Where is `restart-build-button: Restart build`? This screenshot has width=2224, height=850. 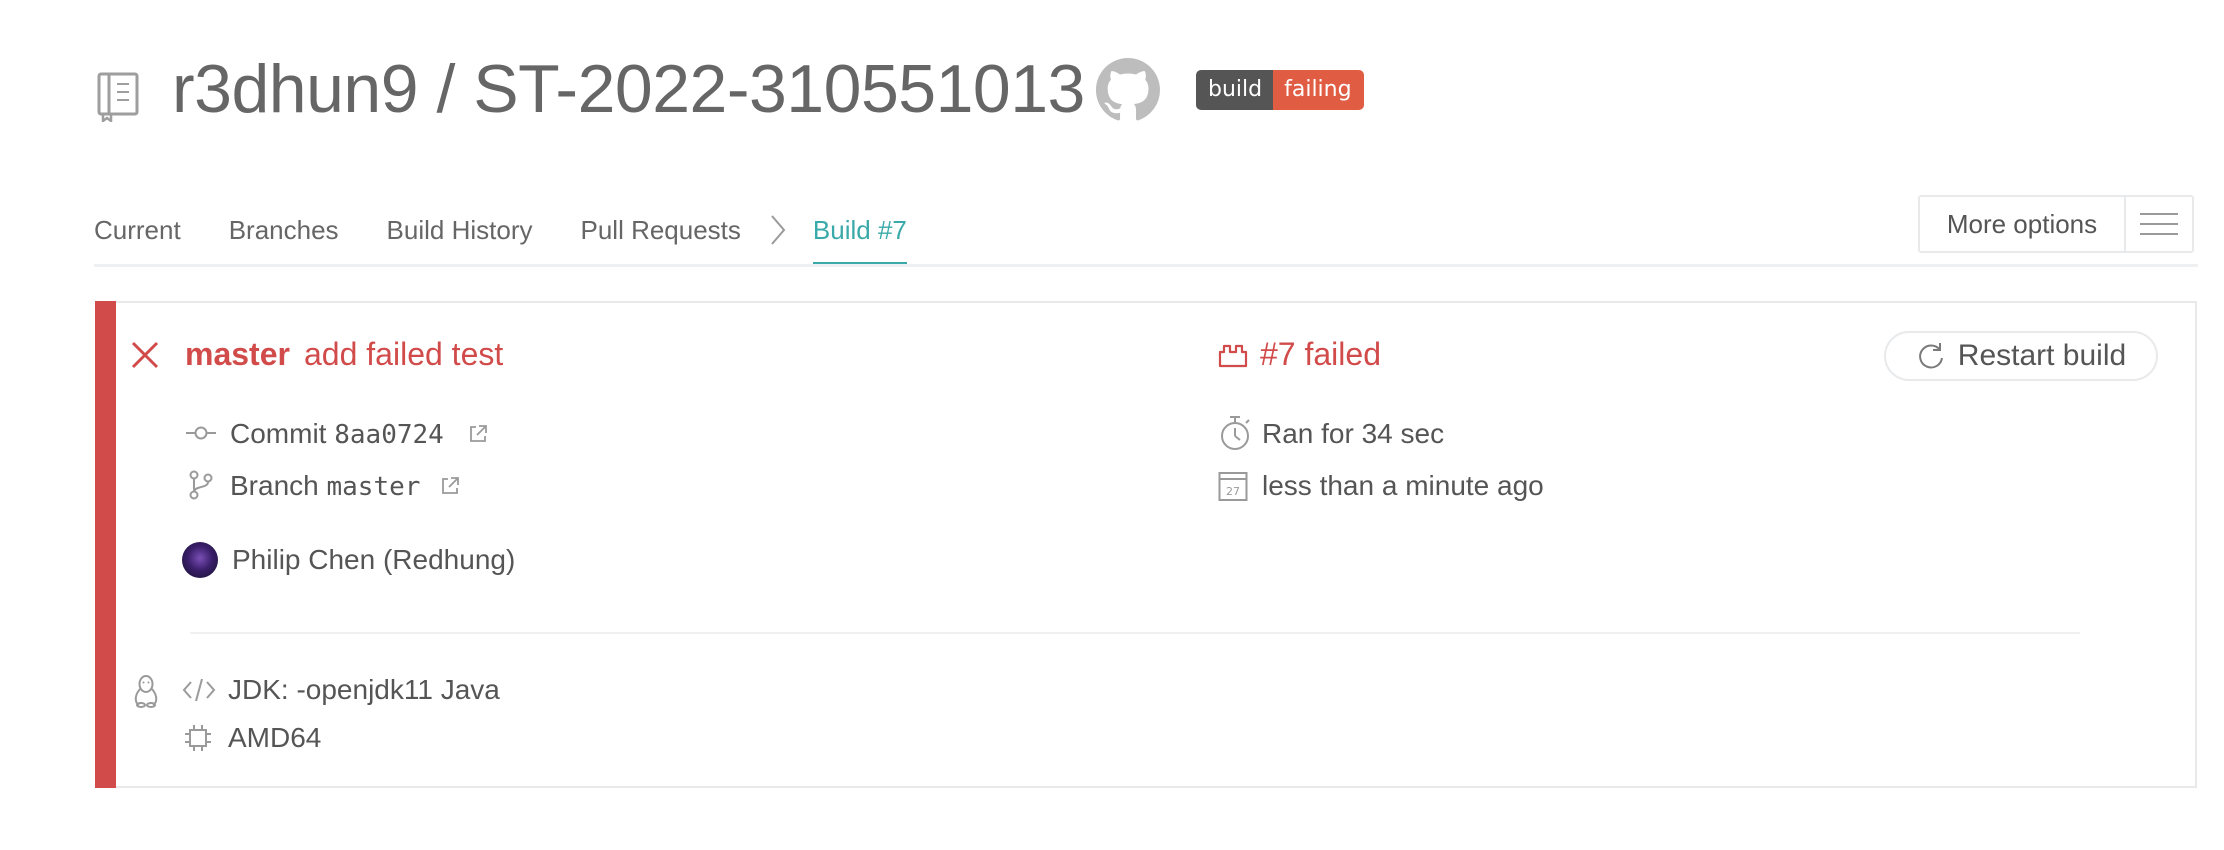
restart-build-button: Restart build is located at coordinates (2021, 356).